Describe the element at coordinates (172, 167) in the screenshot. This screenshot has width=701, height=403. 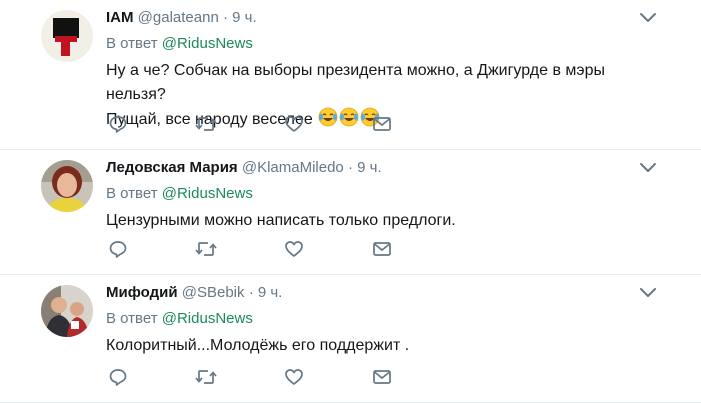
I see `author-name: Ледовская Мария` at that location.